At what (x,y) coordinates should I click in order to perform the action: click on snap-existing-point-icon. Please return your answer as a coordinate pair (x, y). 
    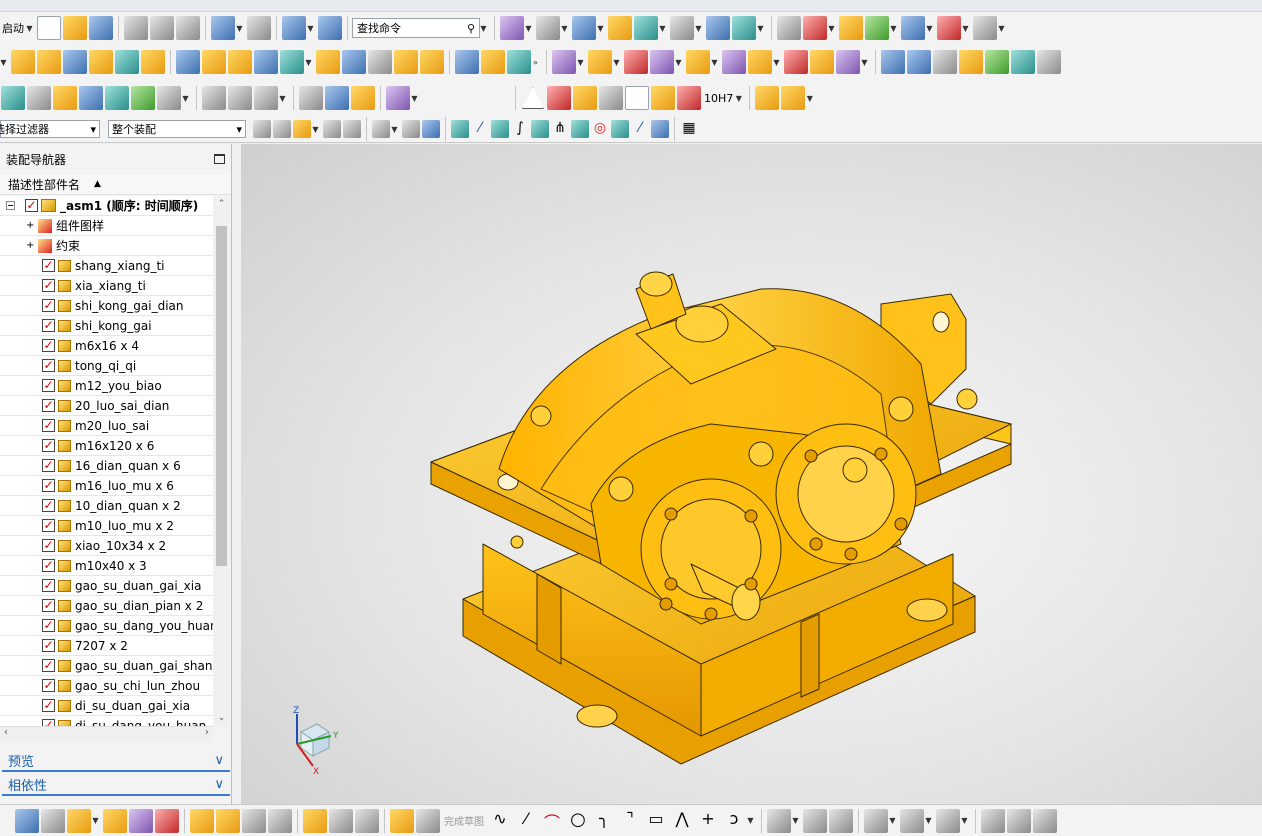
    Looking at the image, I should click on (620, 129).